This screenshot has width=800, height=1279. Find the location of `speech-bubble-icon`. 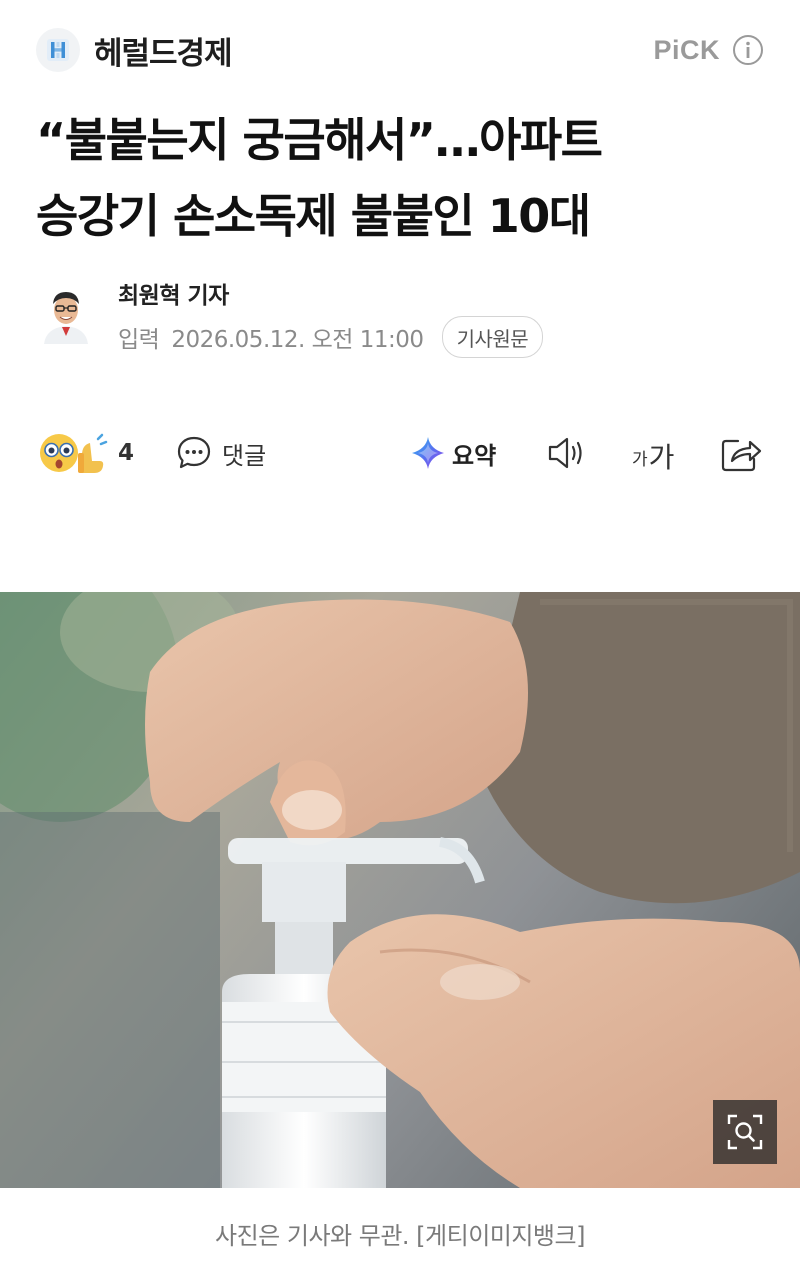

speech-bubble-icon is located at coordinates (194, 452).